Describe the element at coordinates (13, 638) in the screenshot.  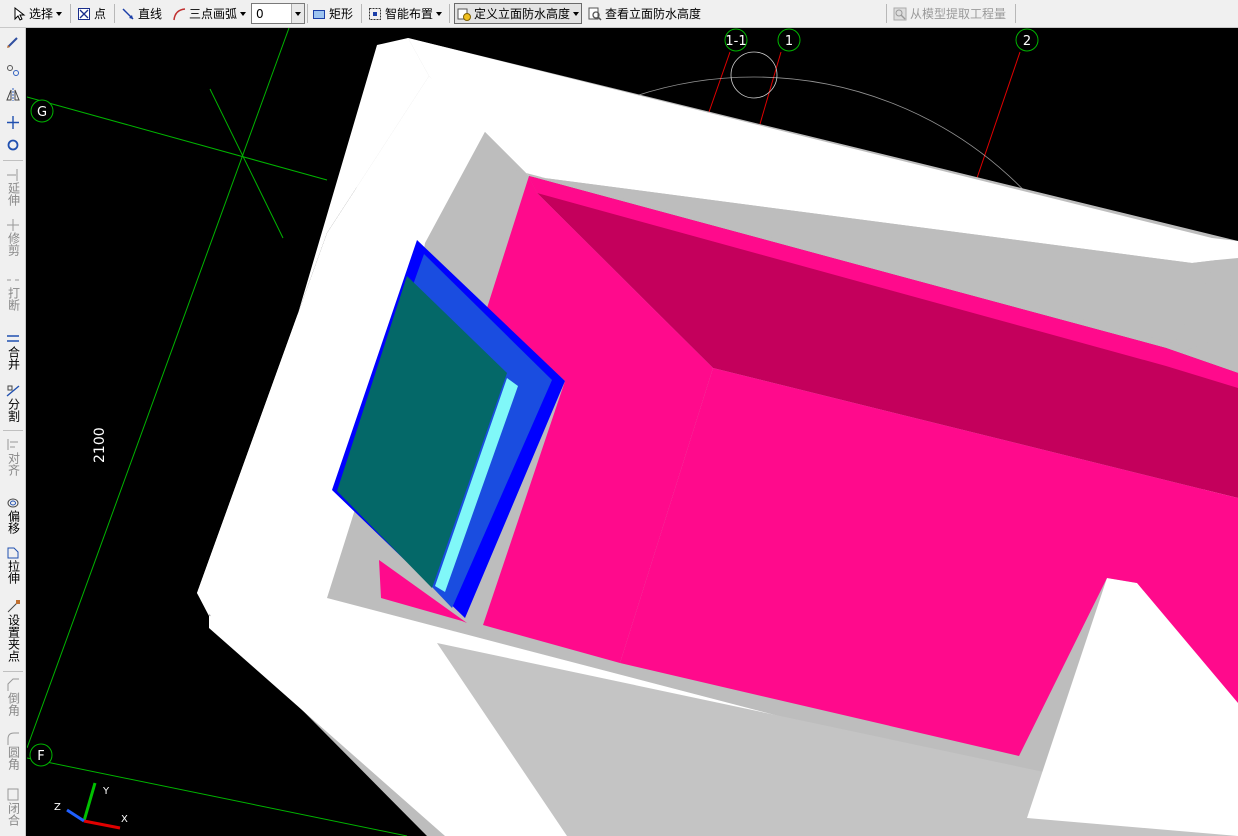
I see `set-grip-label: 设置夹点` at that location.